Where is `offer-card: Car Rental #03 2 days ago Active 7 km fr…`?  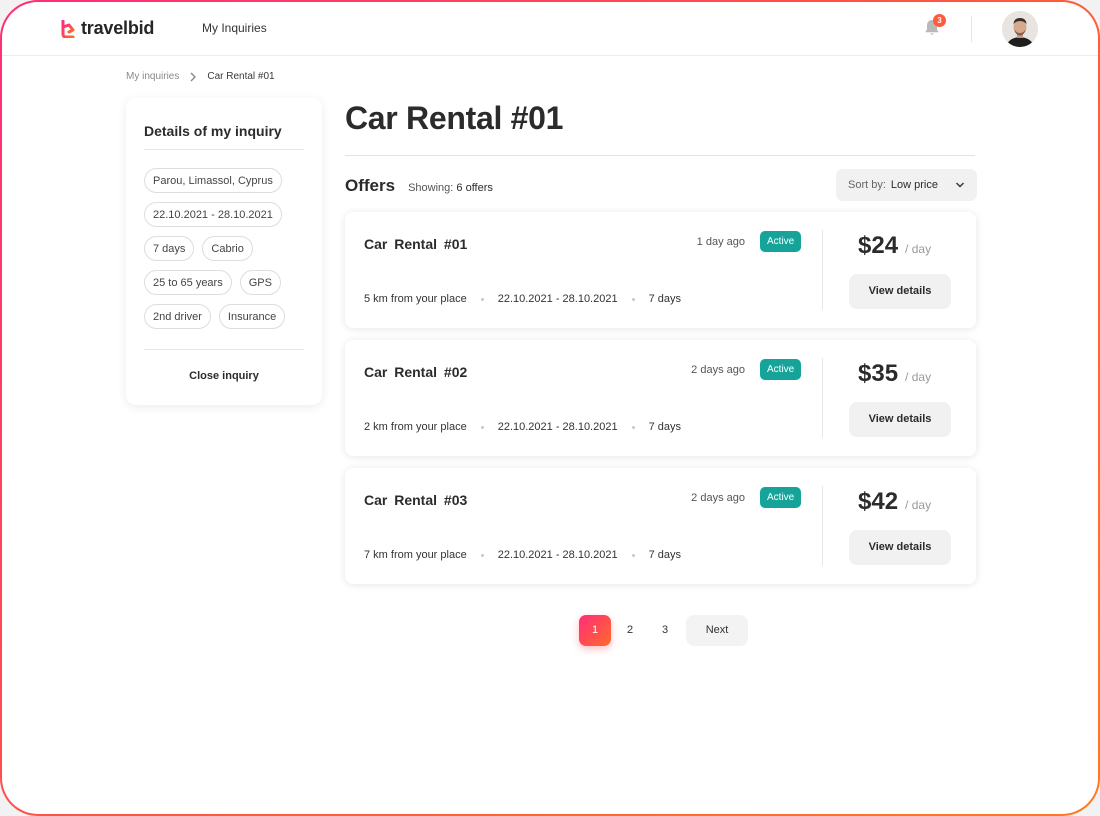 offer-card: Car Rental #03 2 days ago Active 7 km fr… is located at coordinates (660, 526).